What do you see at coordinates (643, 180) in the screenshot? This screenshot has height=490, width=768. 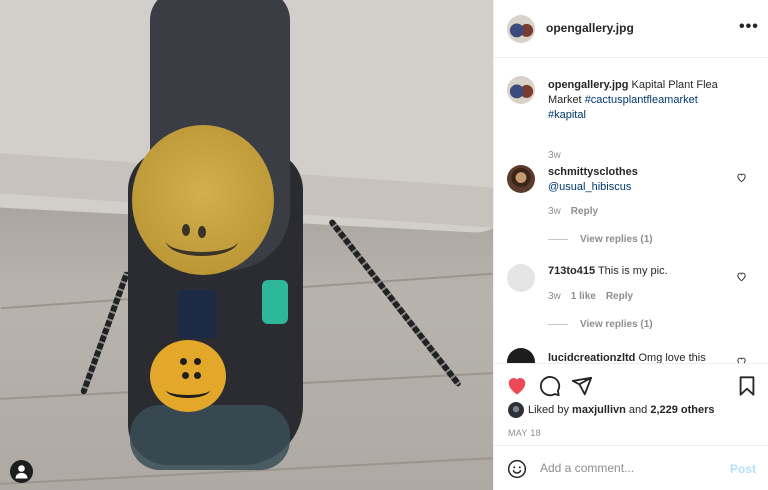 I see `comment-body: schmittysclothes @usual_hibiscus` at bounding box center [643, 180].